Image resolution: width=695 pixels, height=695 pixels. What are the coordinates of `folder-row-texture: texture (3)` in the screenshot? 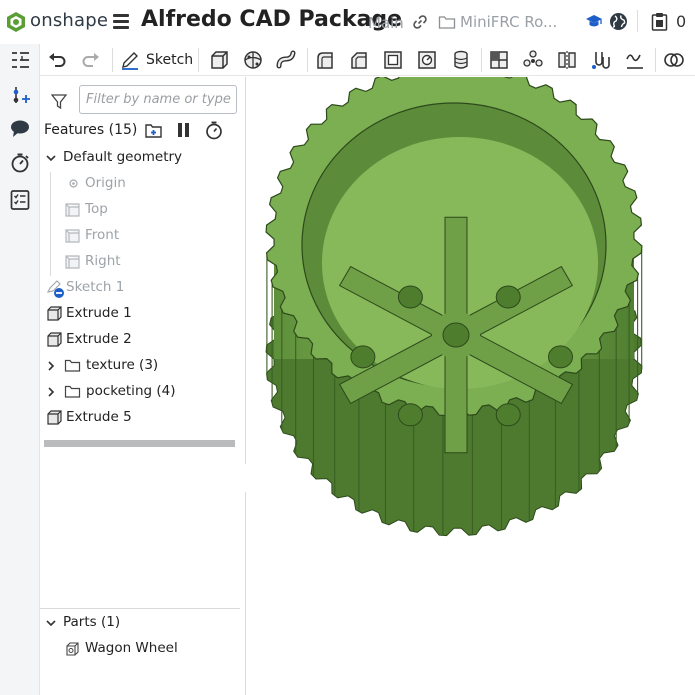 It's located at (142, 366).